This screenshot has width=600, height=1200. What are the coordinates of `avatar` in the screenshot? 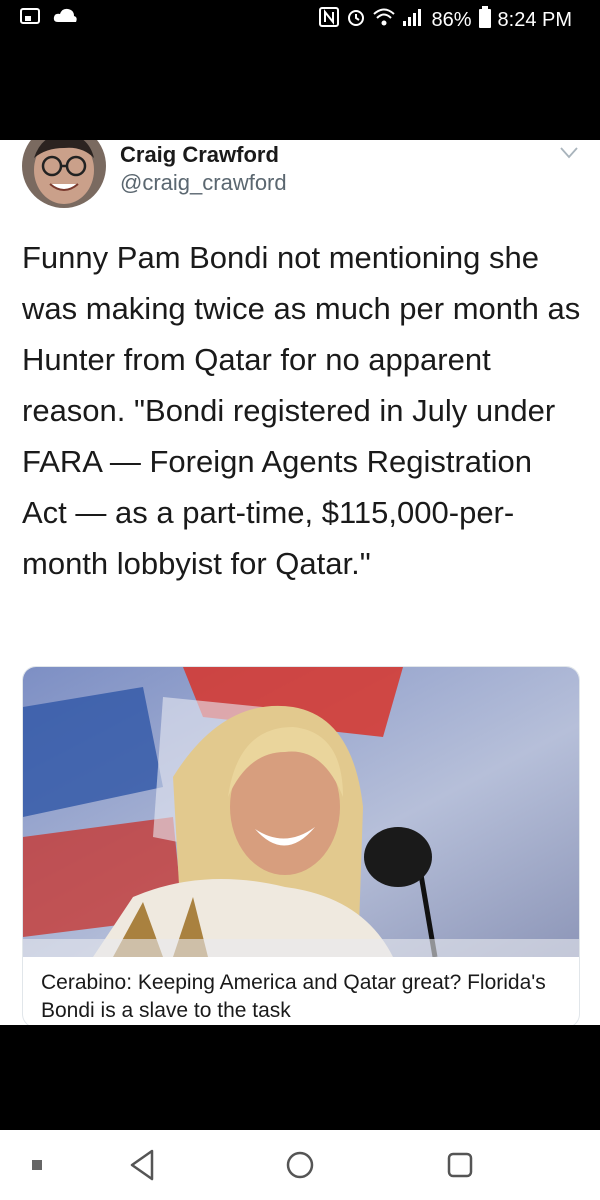 It's located at (64, 175).